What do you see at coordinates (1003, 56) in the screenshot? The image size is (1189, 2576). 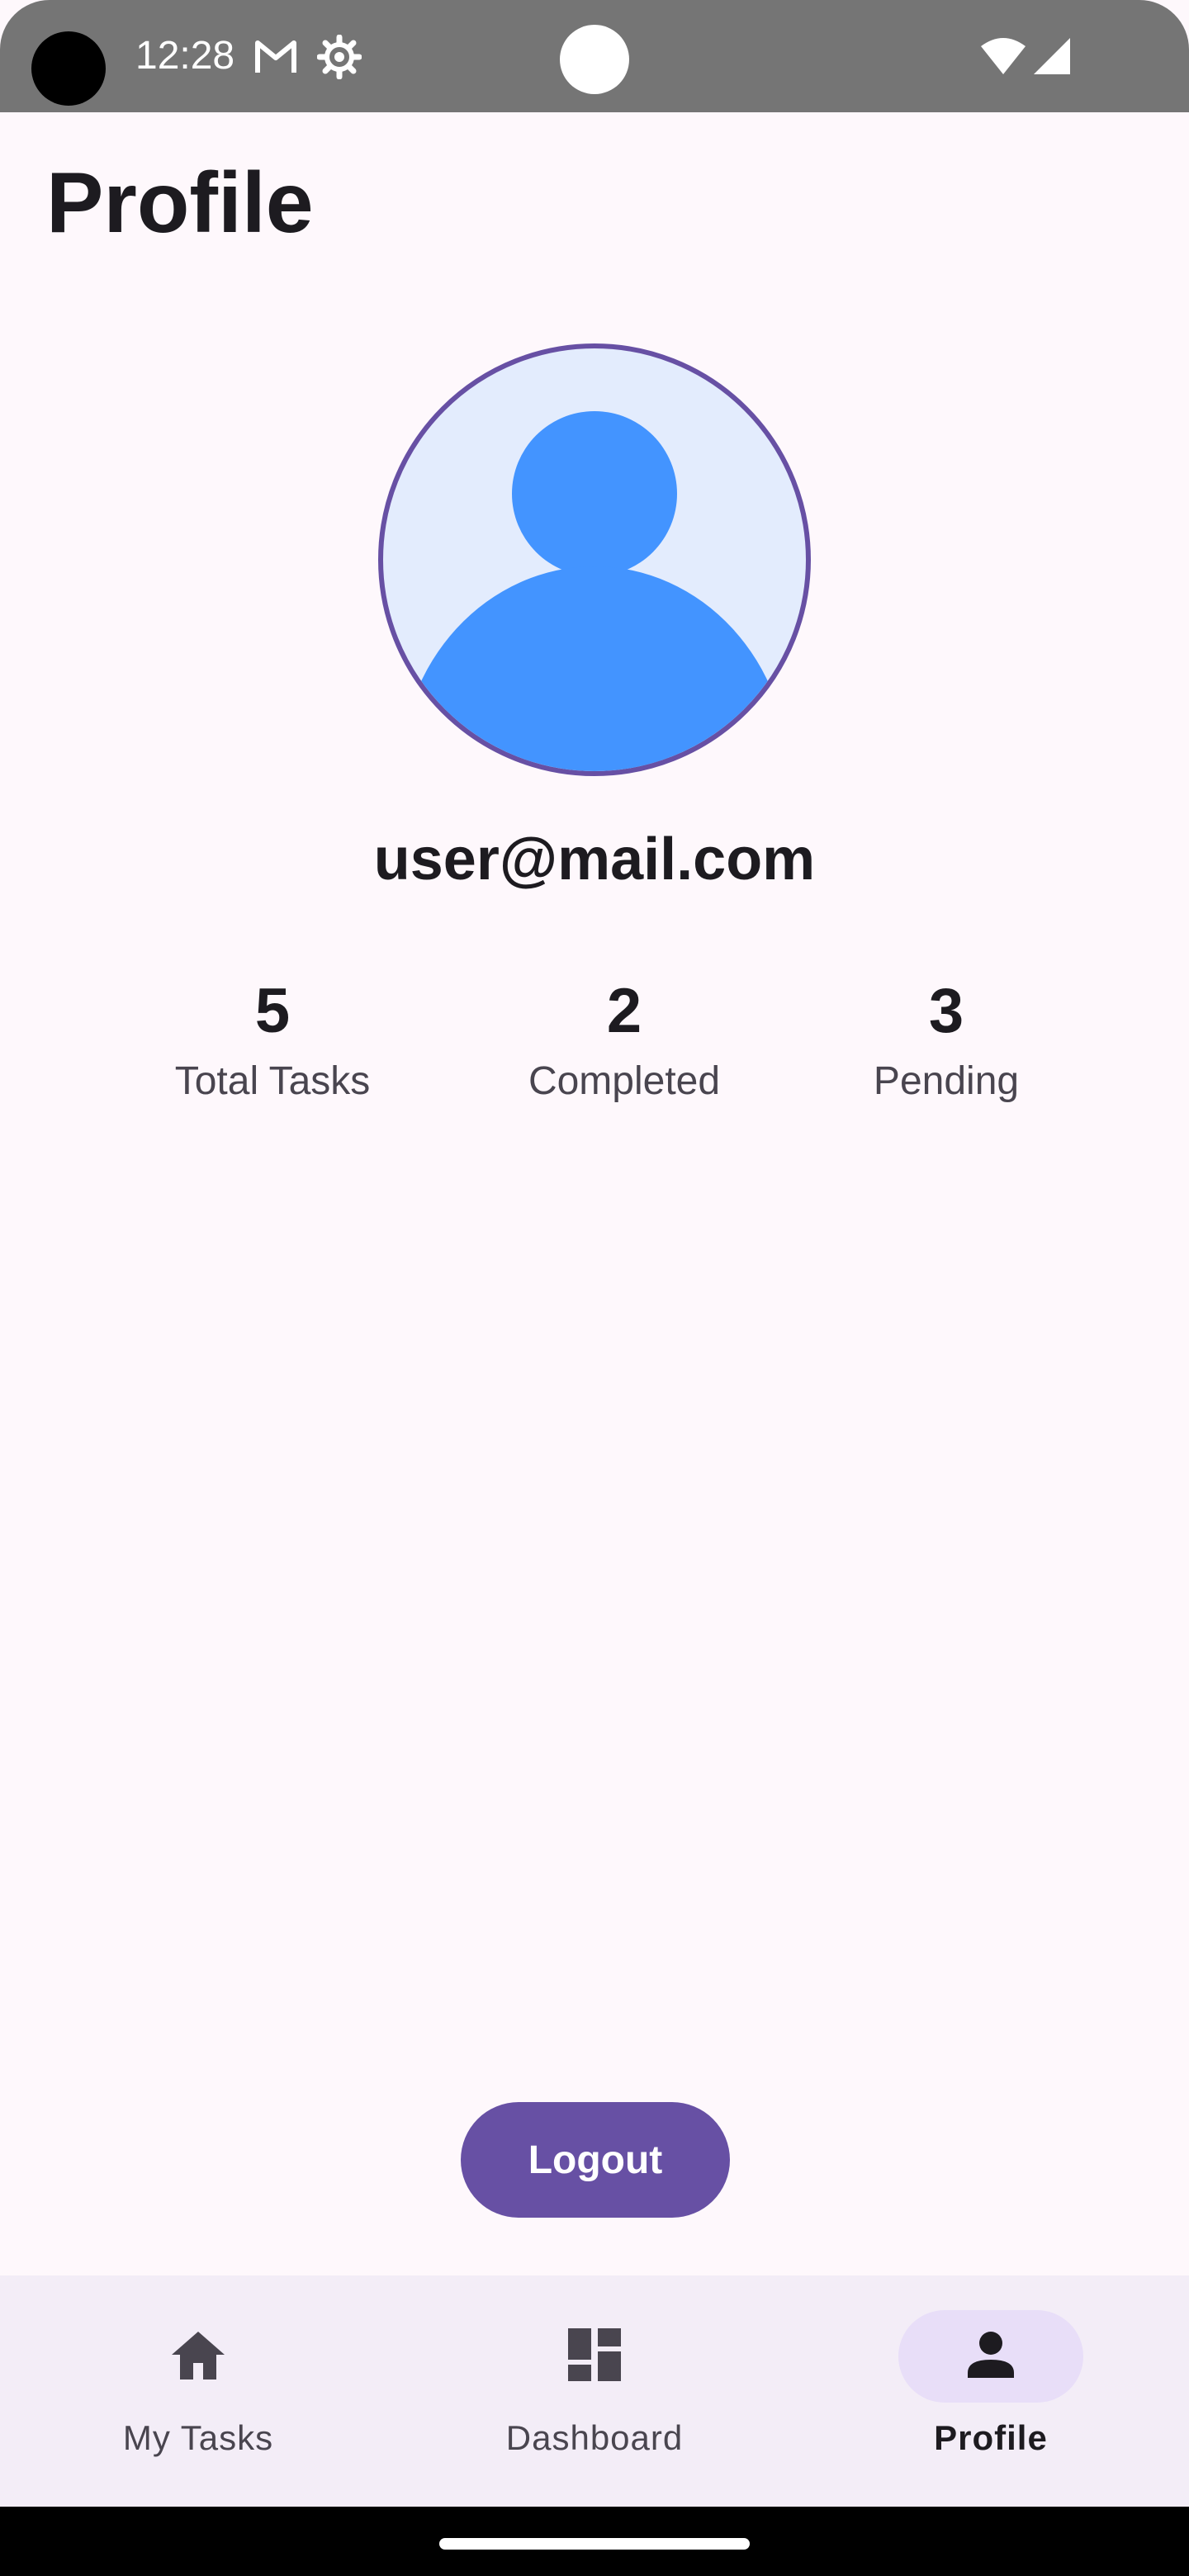 I see `wifi-icon` at bounding box center [1003, 56].